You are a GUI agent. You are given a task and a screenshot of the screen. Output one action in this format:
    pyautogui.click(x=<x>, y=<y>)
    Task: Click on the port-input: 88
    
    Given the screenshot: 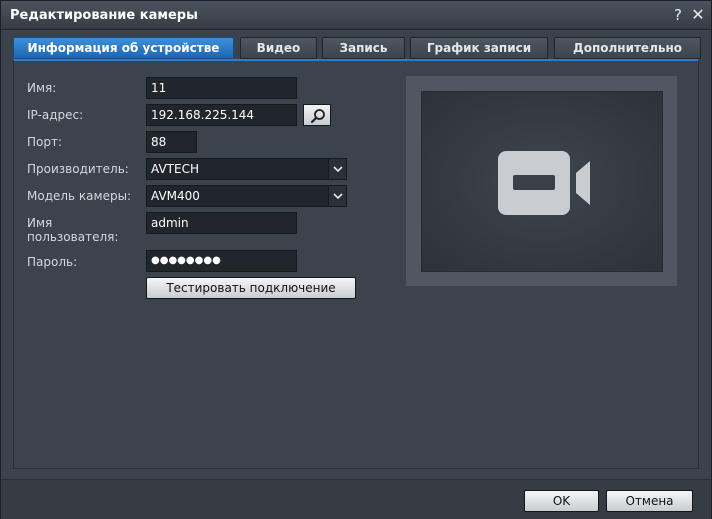 What is the action you would take?
    pyautogui.click(x=171, y=142)
    